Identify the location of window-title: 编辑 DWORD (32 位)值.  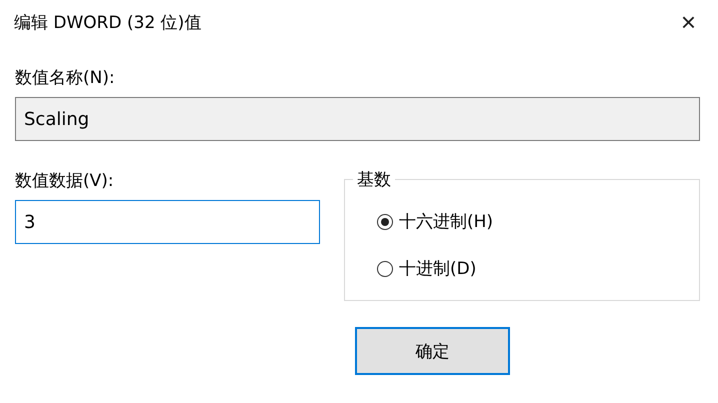
(108, 23).